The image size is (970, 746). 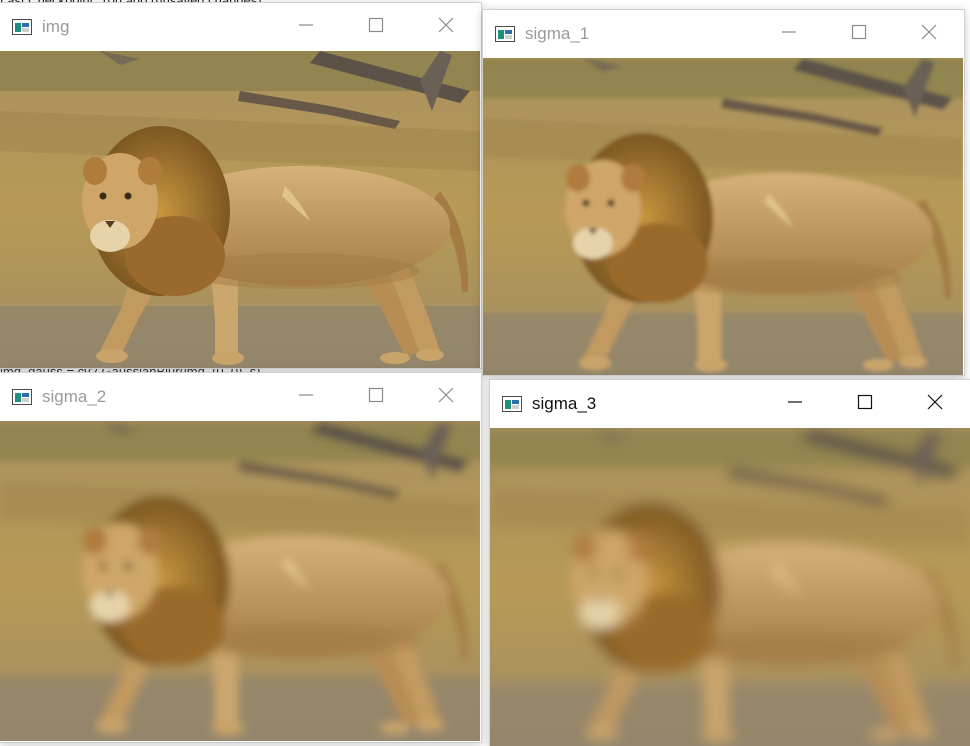 What do you see at coordinates (74, 396) in the screenshot?
I see `window-title: sigma_2` at bounding box center [74, 396].